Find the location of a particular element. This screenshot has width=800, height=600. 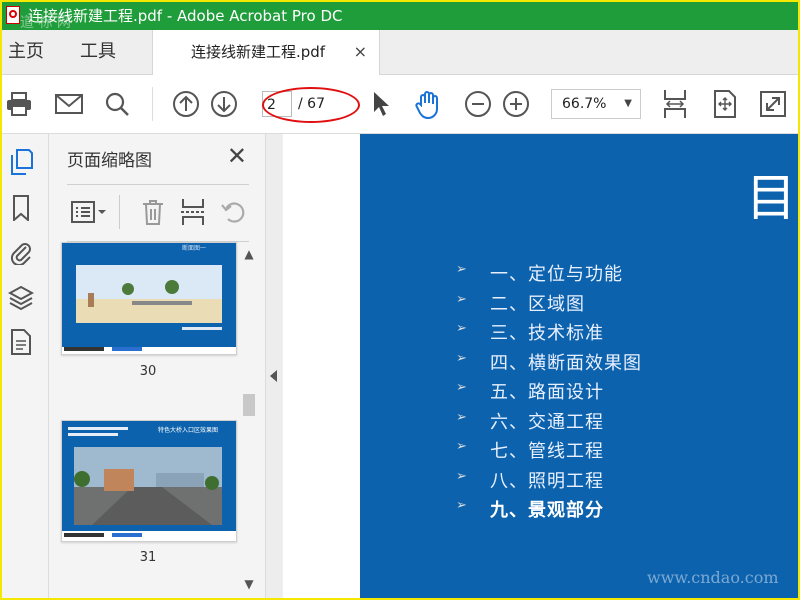

tab-document-label: 连接线新建工程.pdf is located at coordinates (258, 52).